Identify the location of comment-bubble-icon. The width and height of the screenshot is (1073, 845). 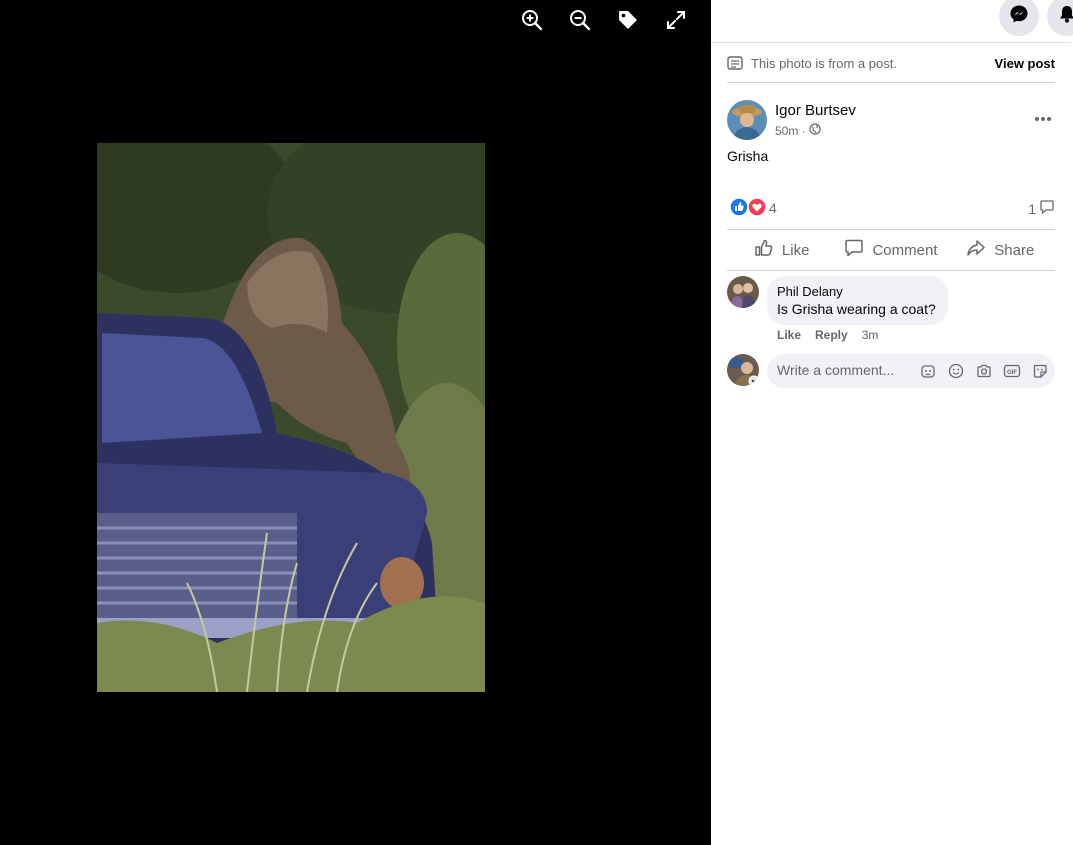
(1047, 208).